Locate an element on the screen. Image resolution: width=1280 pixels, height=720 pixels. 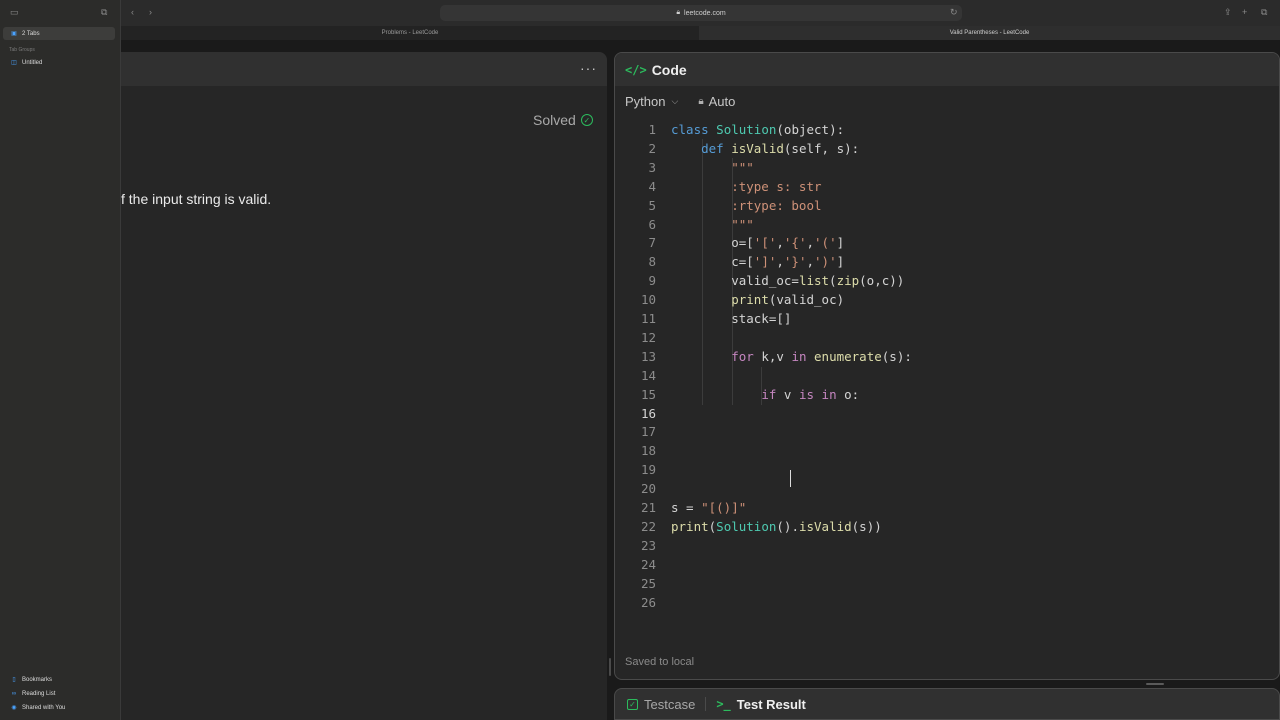
sidebar-item-label: Bookmarks is located at coordinates (37, 679).